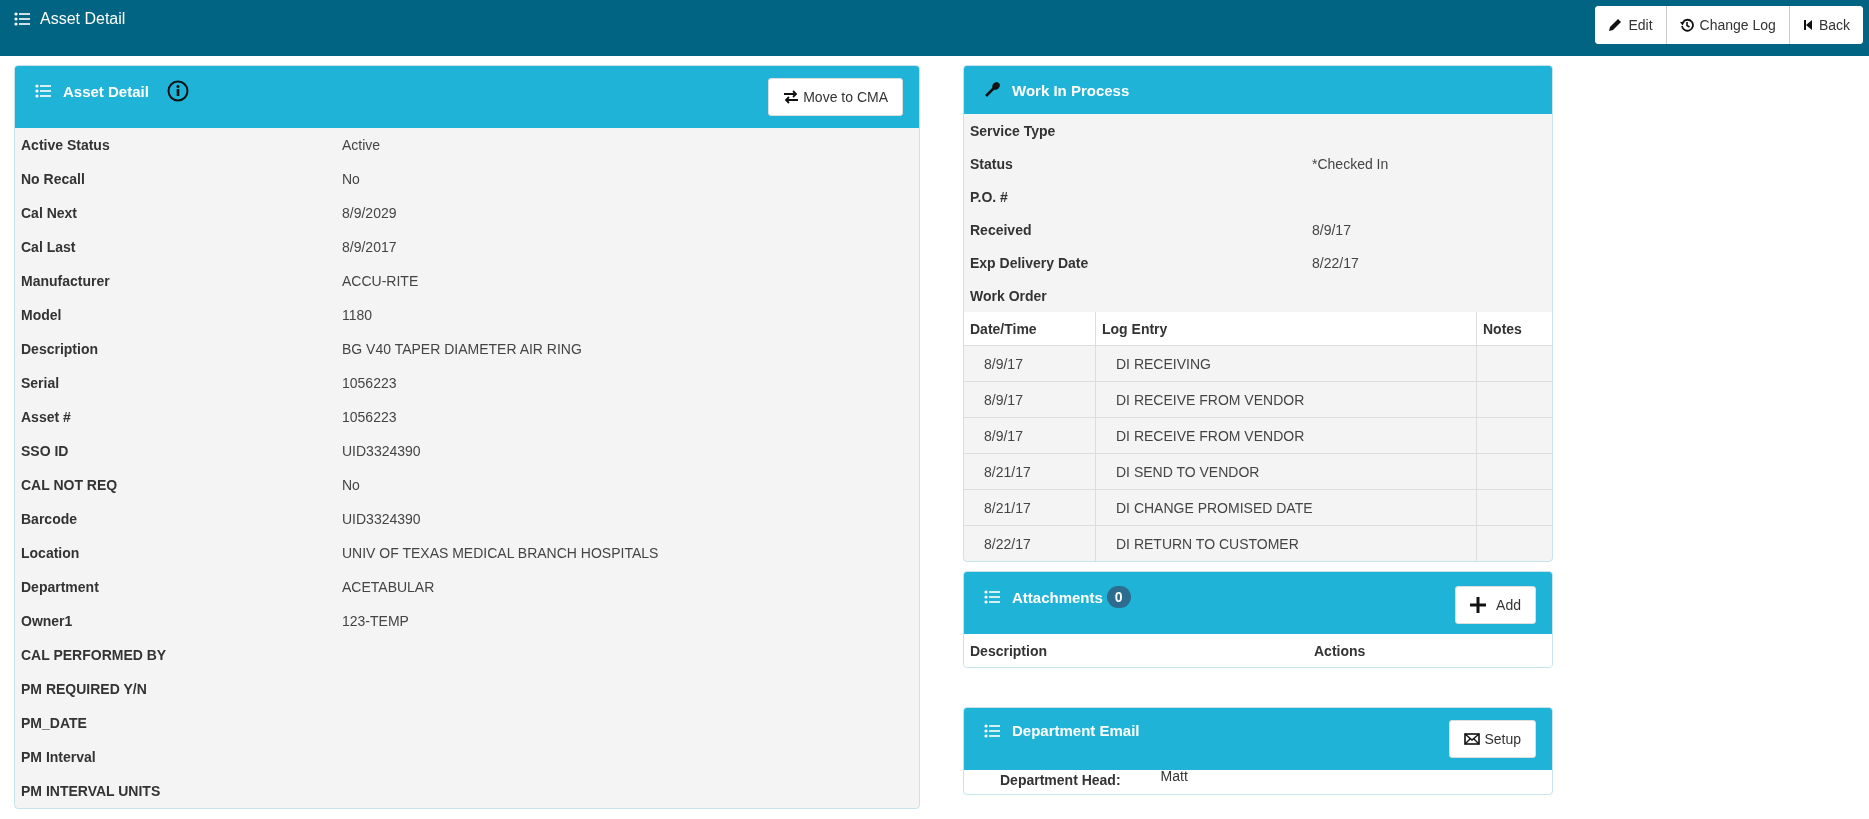 The width and height of the screenshot is (1869, 819). Describe the element at coordinates (1001, 229) in the screenshot. I see `field-label: Received` at that location.